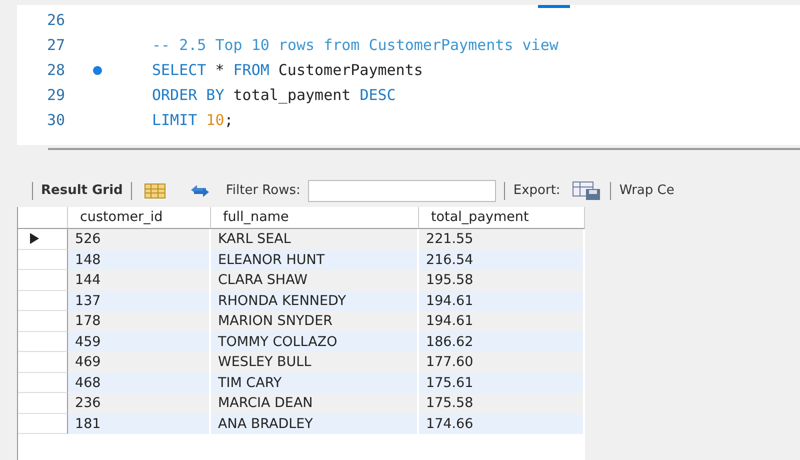 The height and width of the screenshot is (460, 800). Describe the element at coordinates (82, 191) in the screenshot. I see `result-grid-tab: Result Grid` at that location.